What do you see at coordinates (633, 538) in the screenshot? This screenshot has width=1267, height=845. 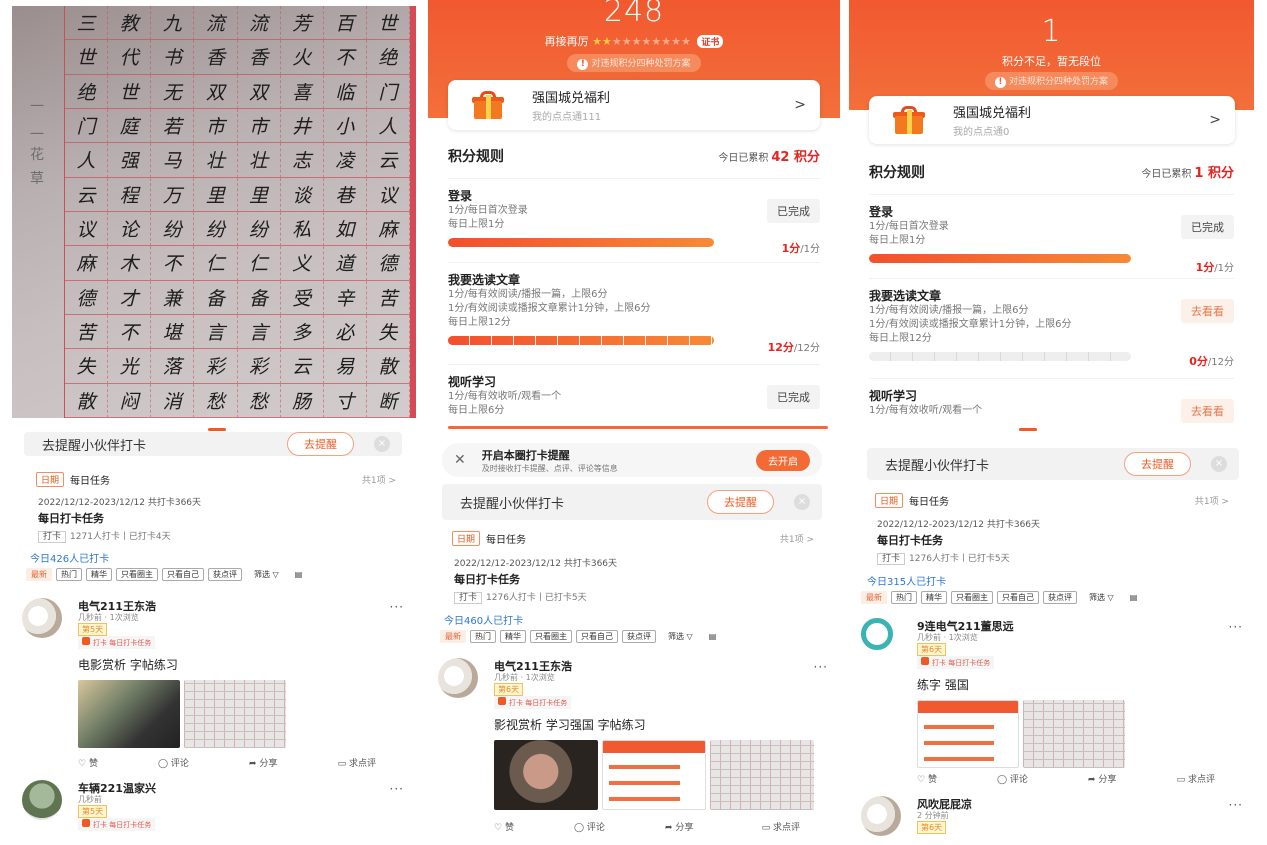 I see `daily-task-header: 日期 每日任务 共1项 >` at bounding box center [633, 538].